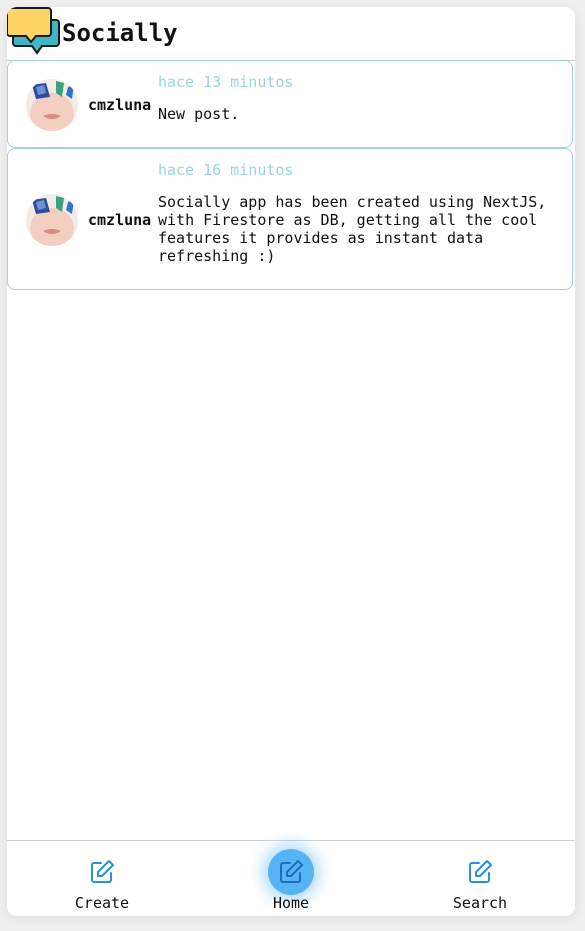  Describe the element at coordinates (120, 33) in the screenshot. I see `app-title: Socially` at that location.